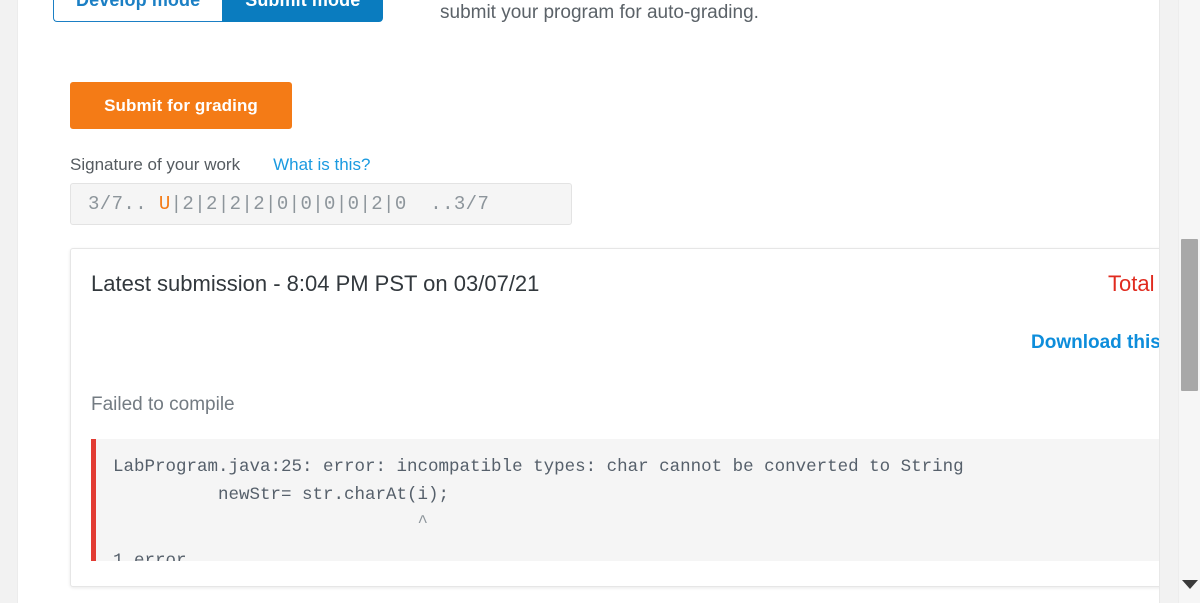 The width and height of the screenshot is (1200, 603). Describe the element at coordinates (181, 105) in the screenshot. I see `submit-for-grading-button: Submit for grading` at that location.